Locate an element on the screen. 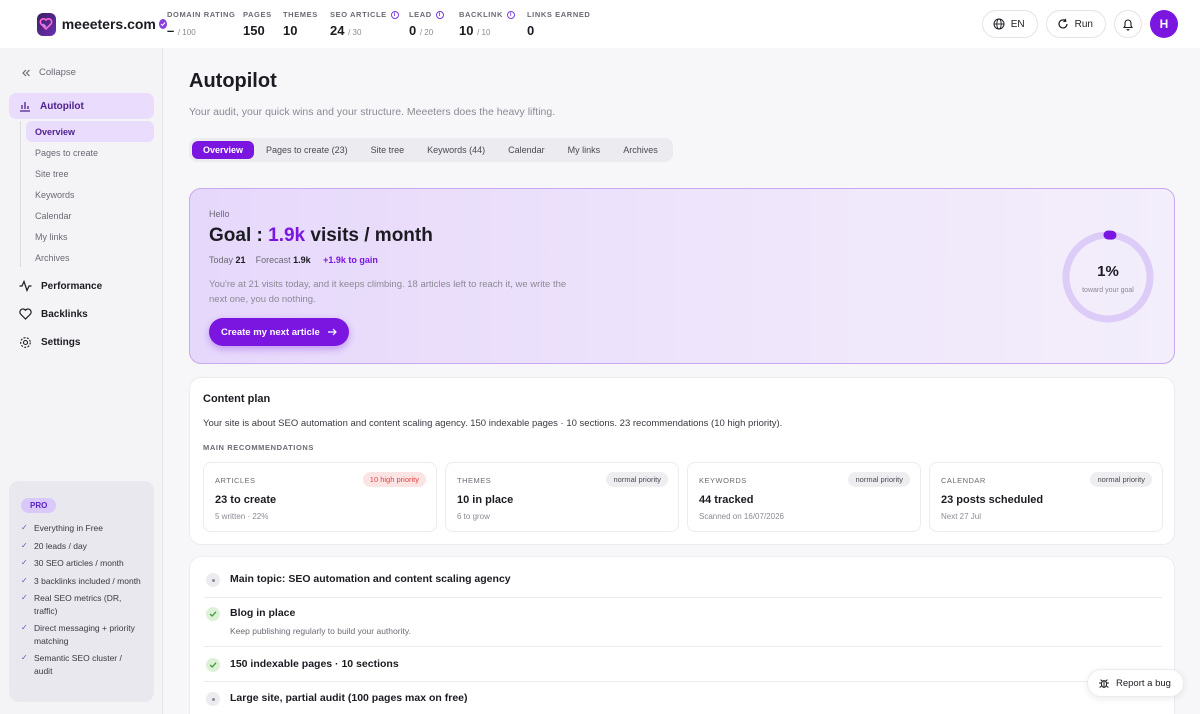  pro-feature-text: 20 leads / day is located at coordinates (60, 545).